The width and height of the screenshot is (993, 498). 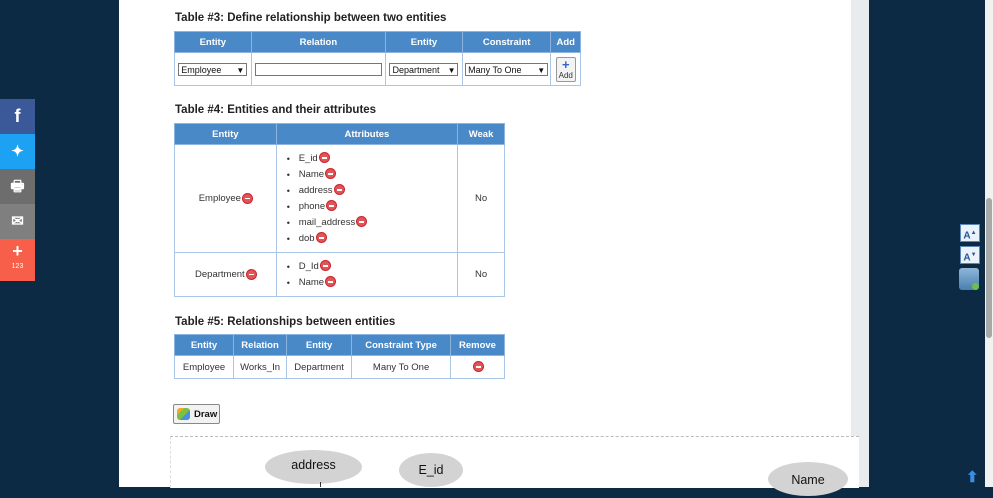 I want to click on bookmark-folder-button, so click(x=969, y=279).